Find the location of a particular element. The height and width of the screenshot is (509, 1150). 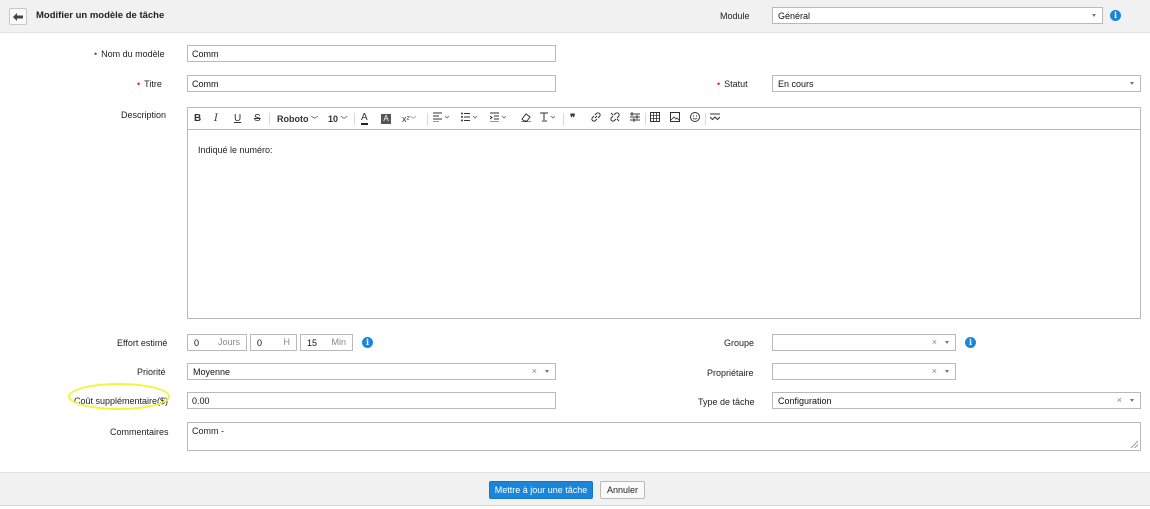

font-size-select: 10 ﹀ is located at coordinates (338, 119).